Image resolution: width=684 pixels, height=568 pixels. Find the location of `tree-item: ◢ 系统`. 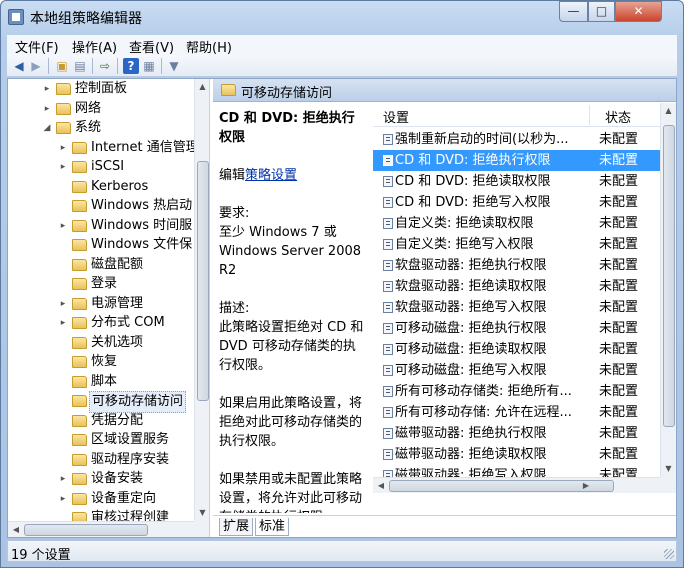

tree-item: ◢ 系统 is located at coordinates (101, 128).